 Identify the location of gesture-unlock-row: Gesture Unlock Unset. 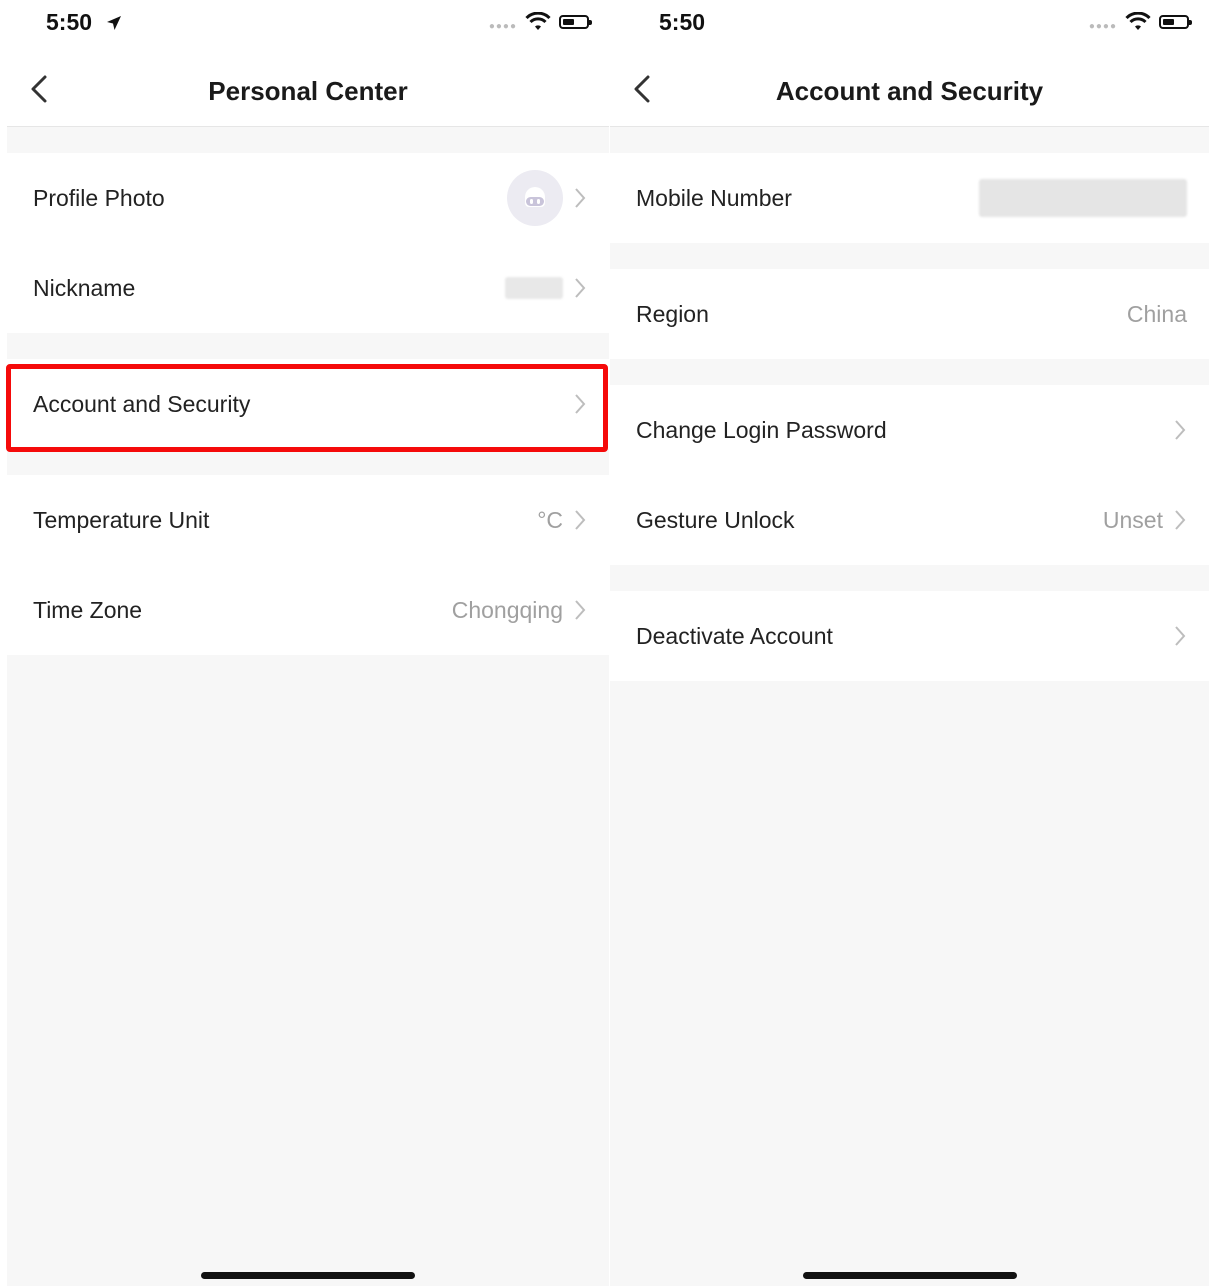
(909, 520).